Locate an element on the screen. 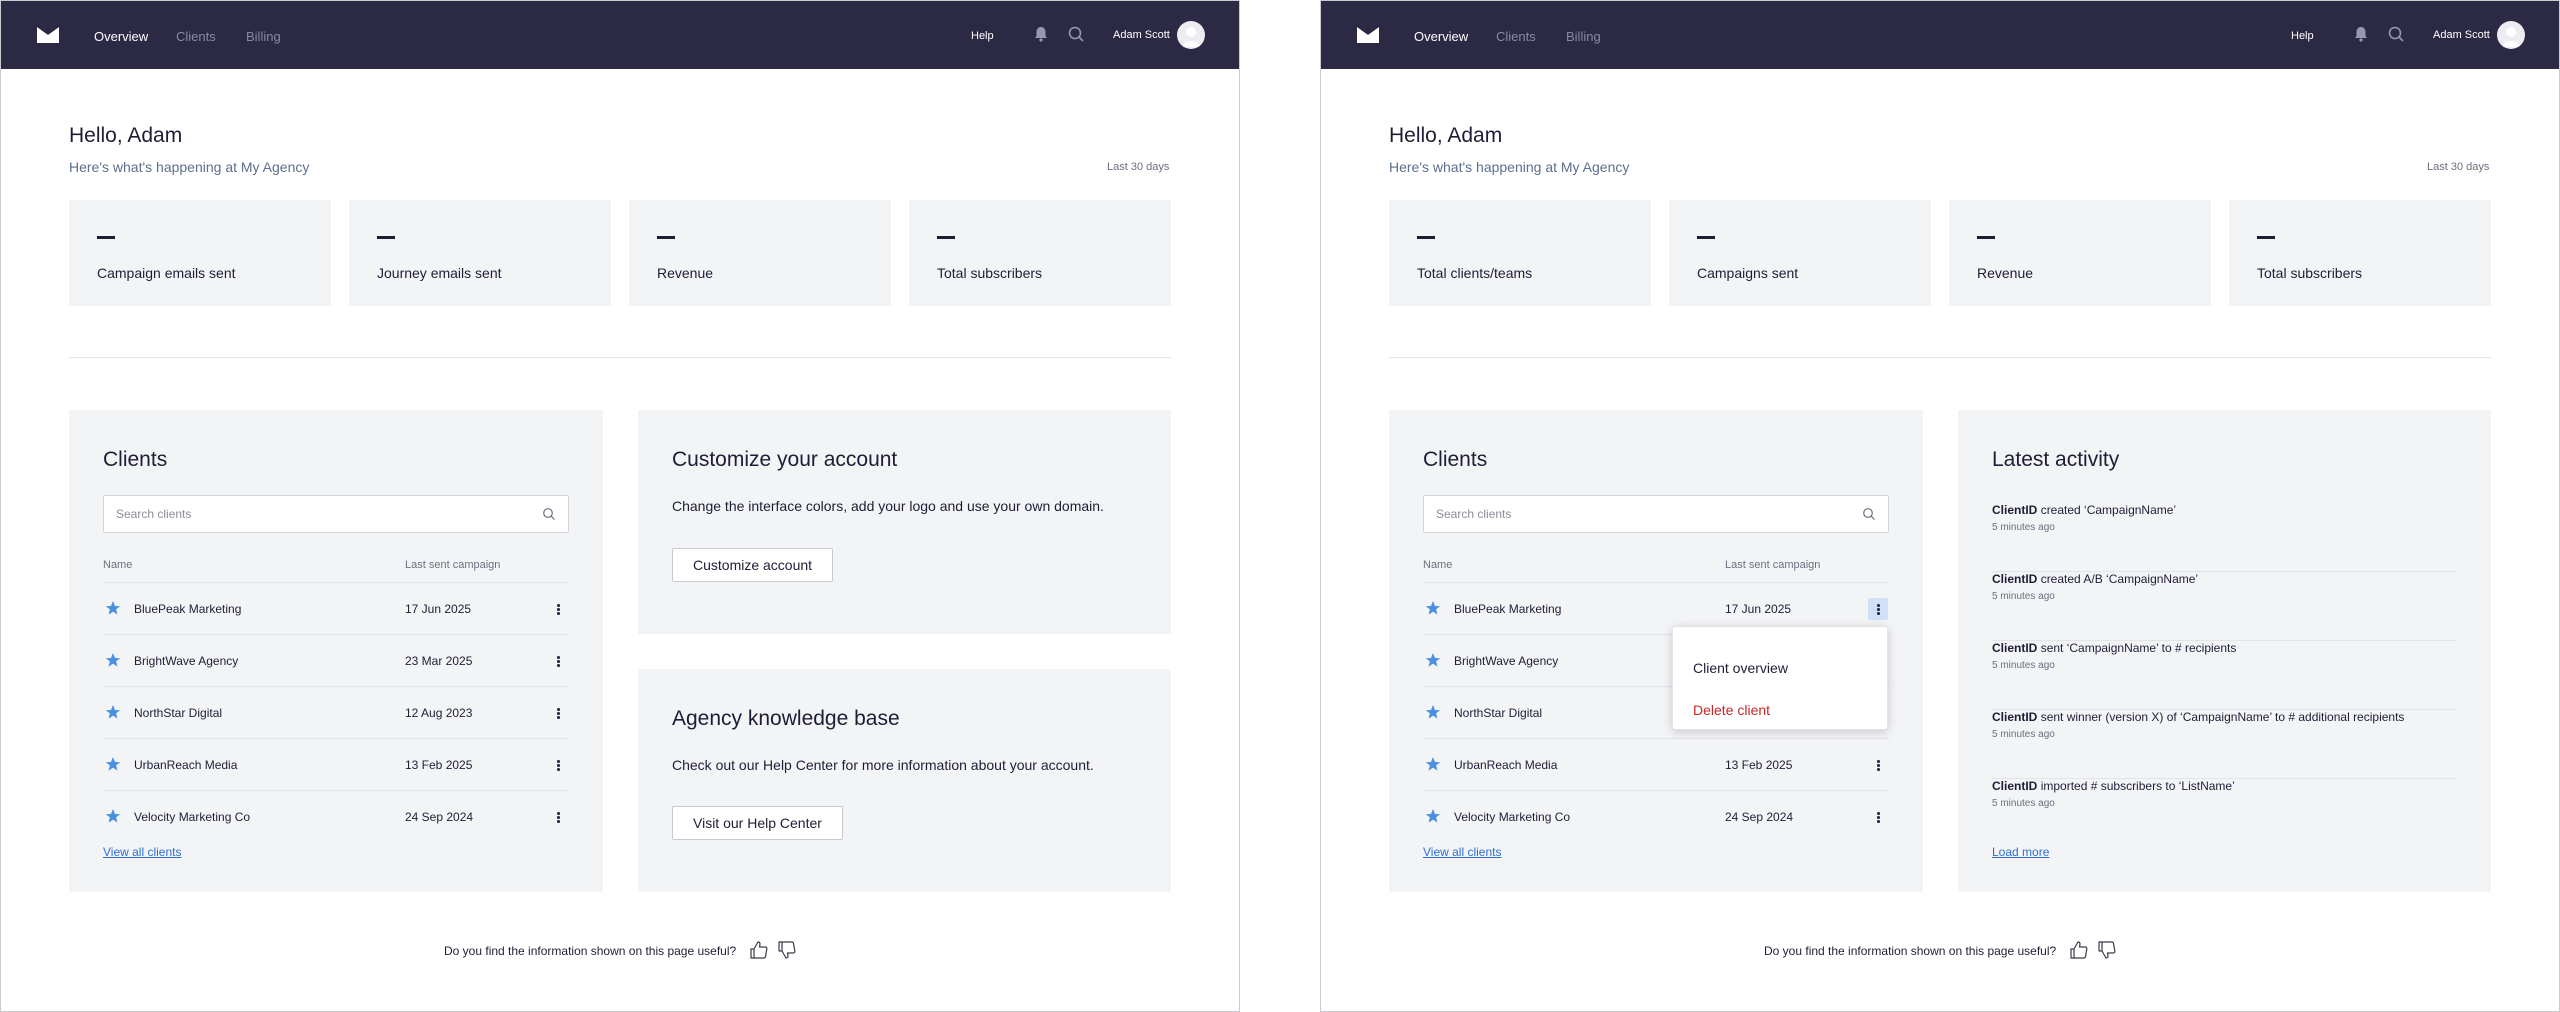 The height and width of the screenshot is (1012, 2560). table-row: BrightWave Agency 23 Mar 2025 is located at coordinates (336, 660).